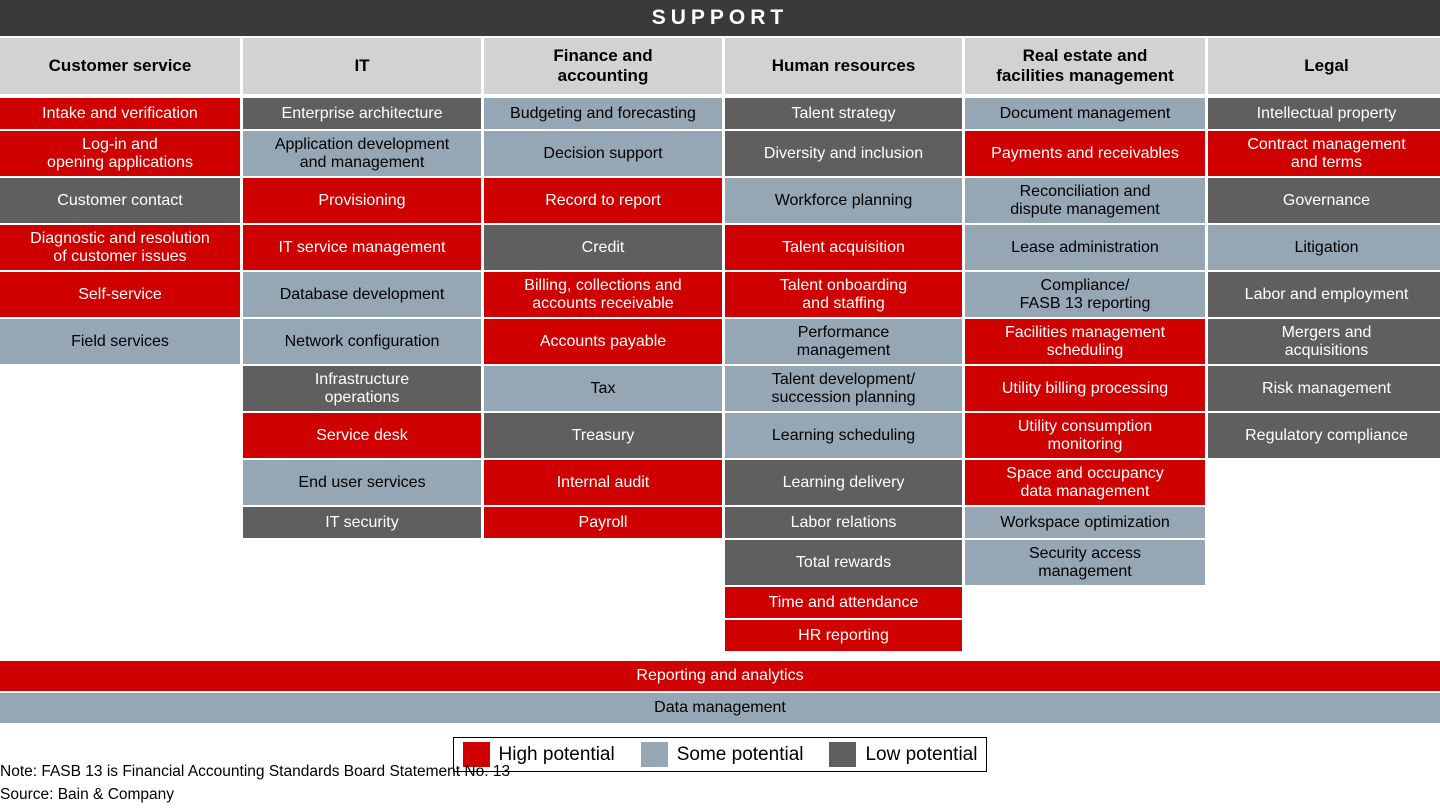 The image size is (1440, 810). Describe the element at coordinates (921, 754) in the screenshot. I see `legend-label: Low potential` at that location.